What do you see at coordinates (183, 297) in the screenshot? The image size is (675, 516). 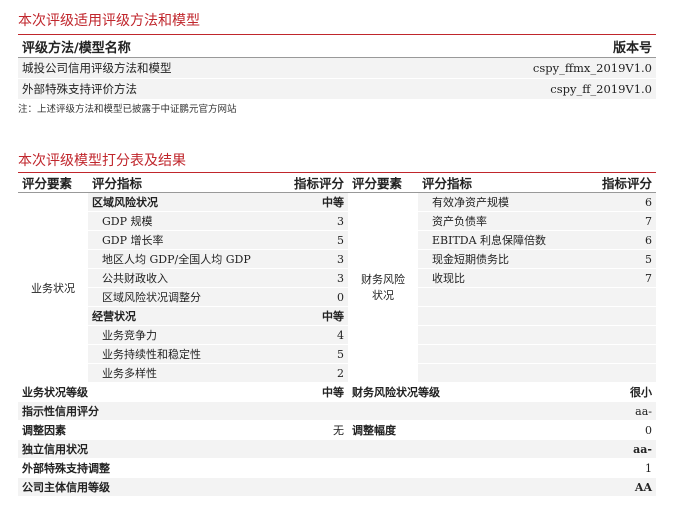 I see `left-indicator: 区域风险状况调整分` at bounding box center [183, 297].